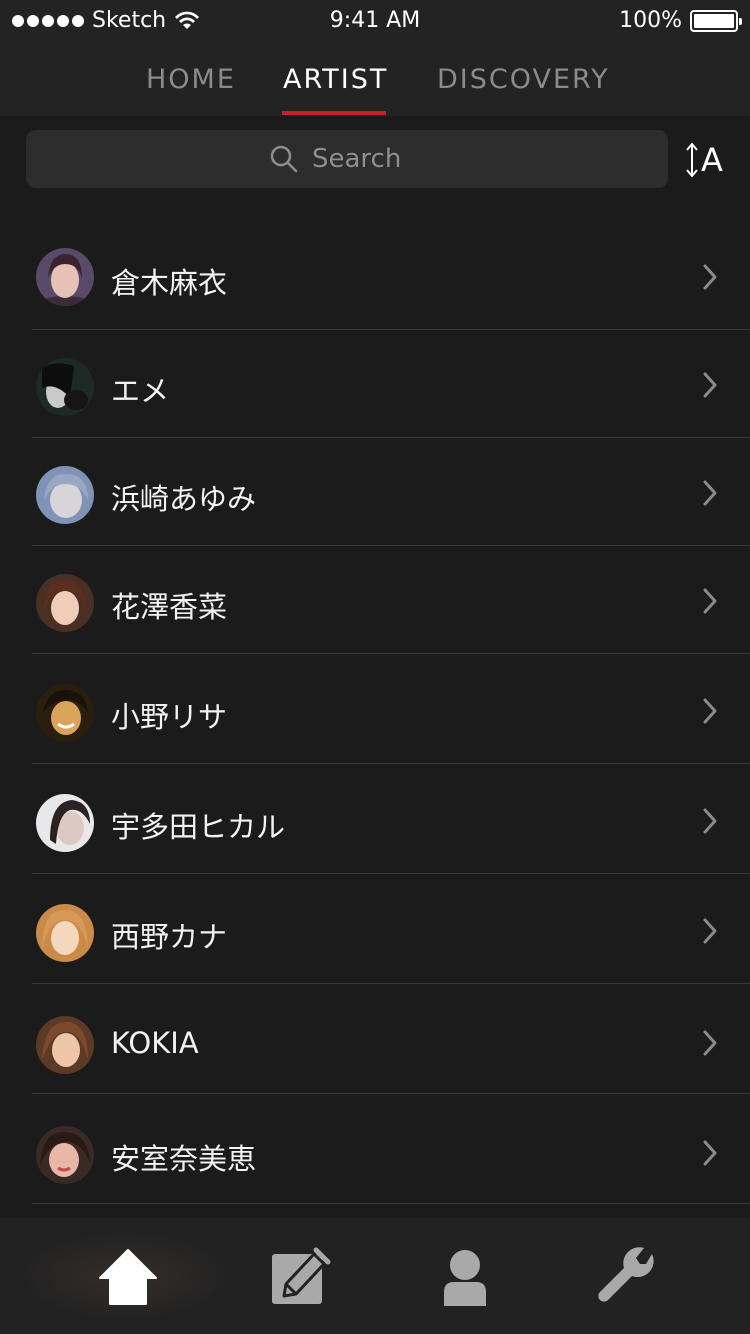 The height and width of the screenshot is (1334, 750). I want to click on search-placeholder-group: Search, so click(335, 159).